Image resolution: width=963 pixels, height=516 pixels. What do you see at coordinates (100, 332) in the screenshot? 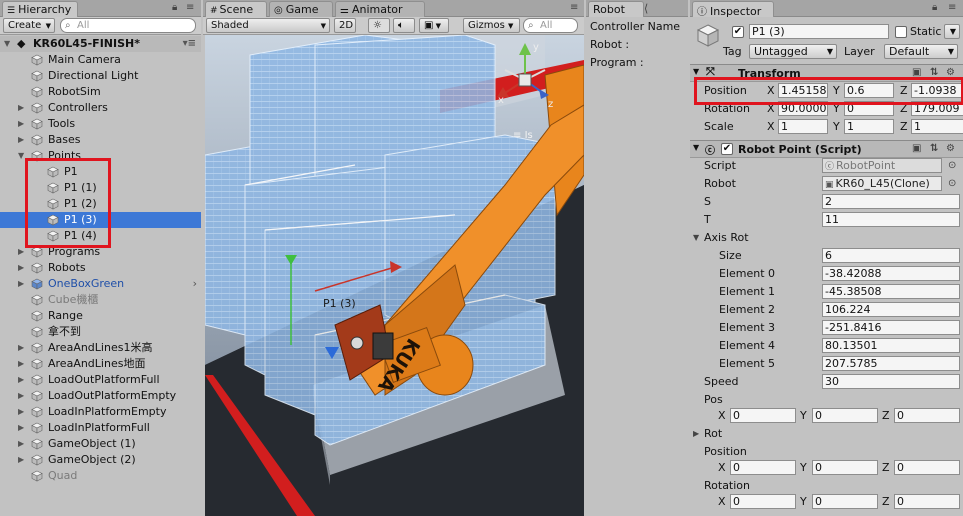
I see `hierarchy-item: 拿不到` at bounding box center [100, 332].